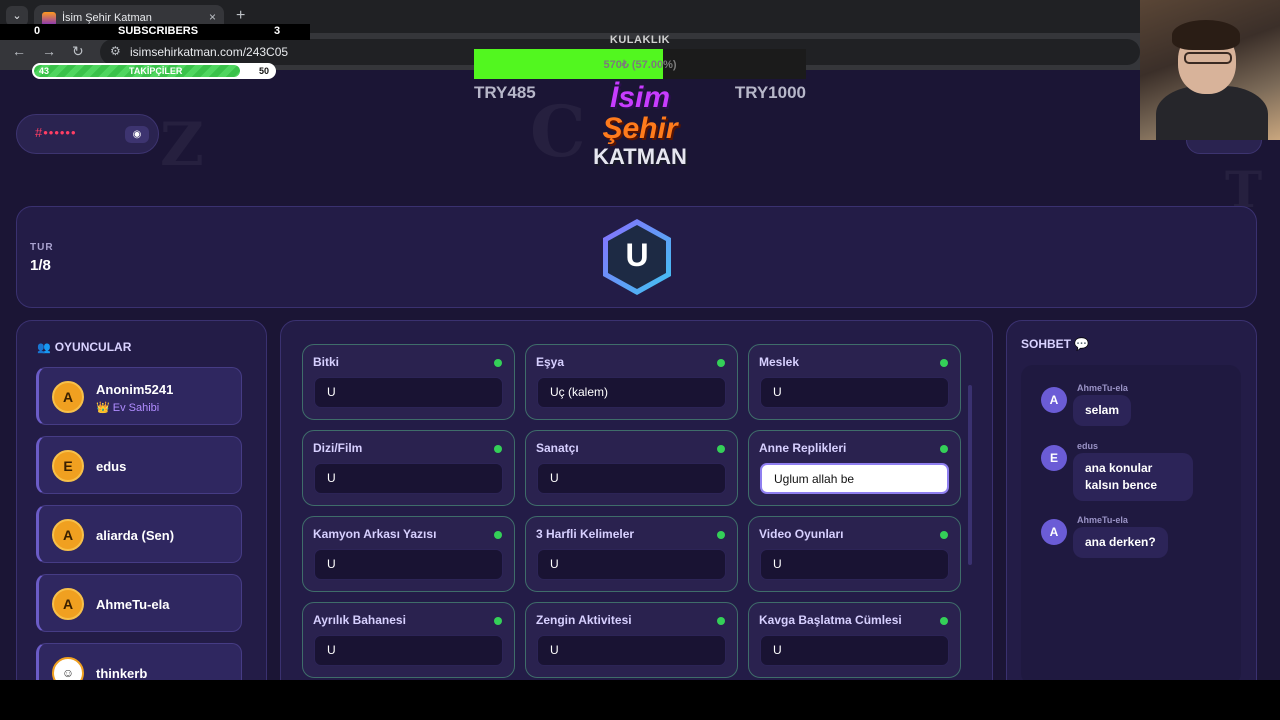 This screenshot has width=1280, height=720. What do you see at coordinates (803, 448) in the screenshot?
I see `category-label: Anne Replikleri` at bounding box center [803, 448].